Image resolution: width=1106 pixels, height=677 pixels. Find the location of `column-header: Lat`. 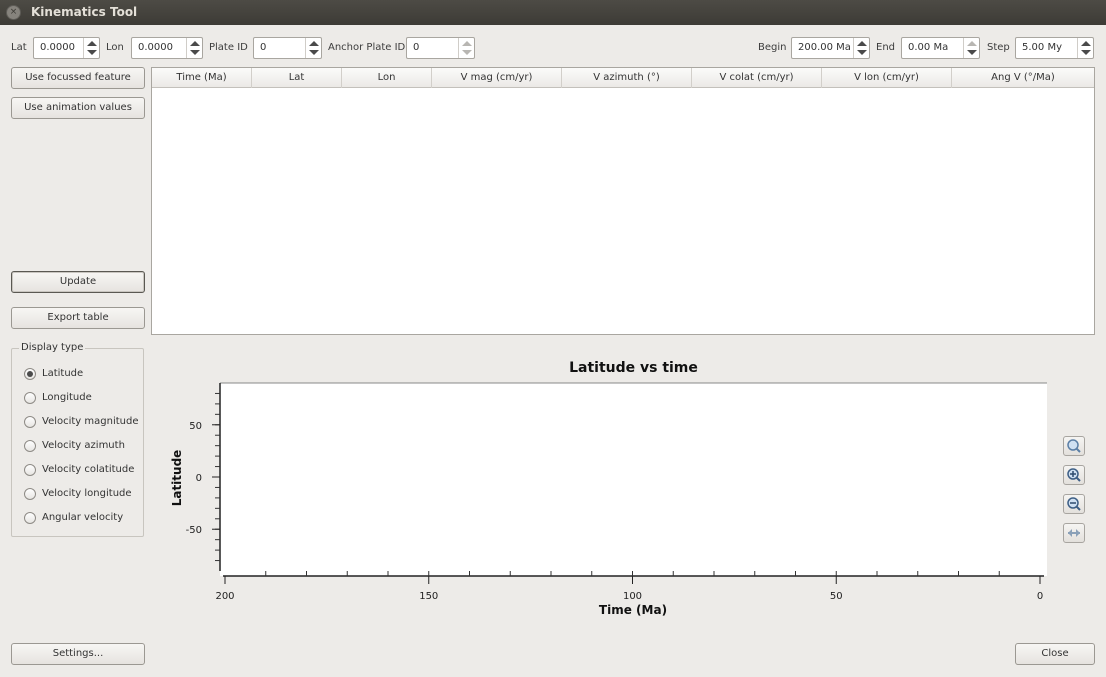

column-header: Lat is located at coordinates (297, 78).